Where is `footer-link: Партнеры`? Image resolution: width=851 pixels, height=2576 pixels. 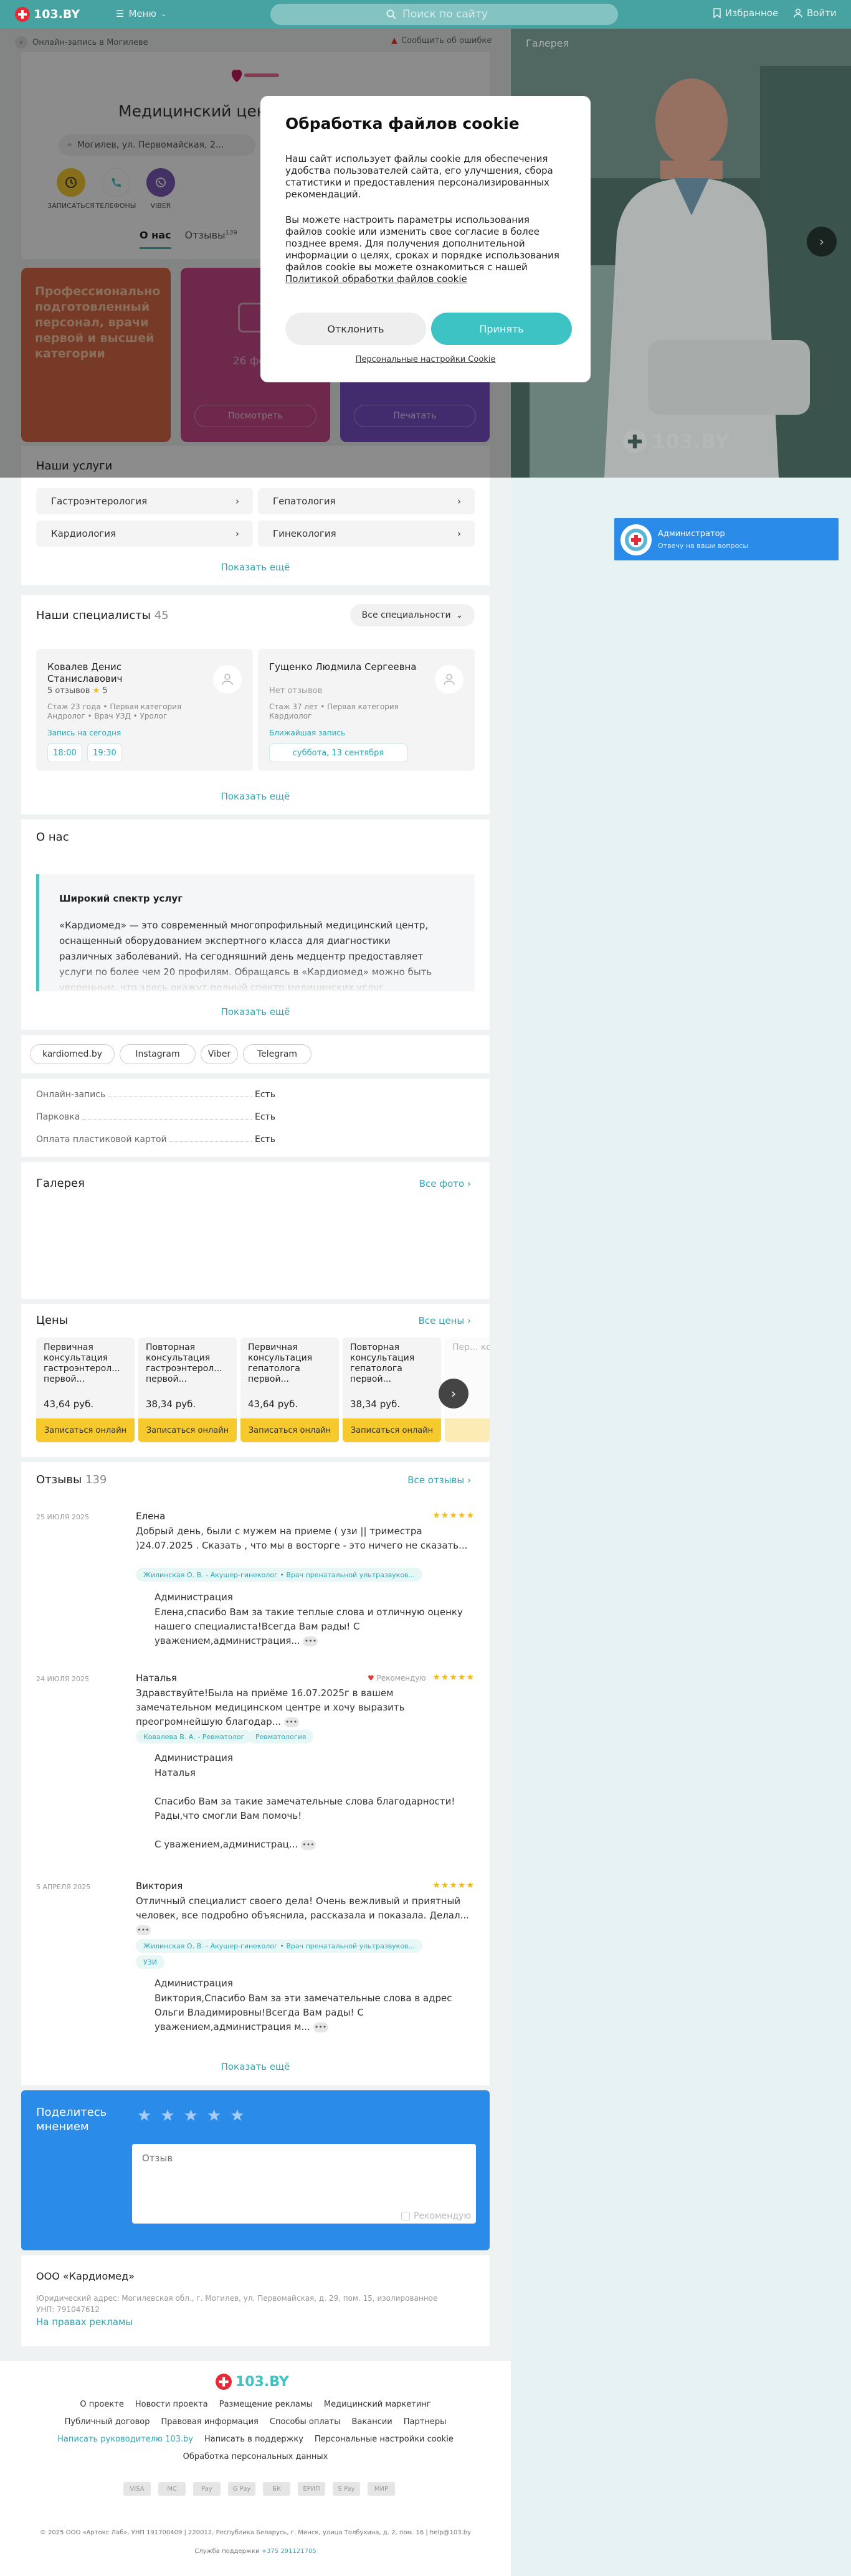
footer-link: Партнеры is located at coordinates (425, 2422).